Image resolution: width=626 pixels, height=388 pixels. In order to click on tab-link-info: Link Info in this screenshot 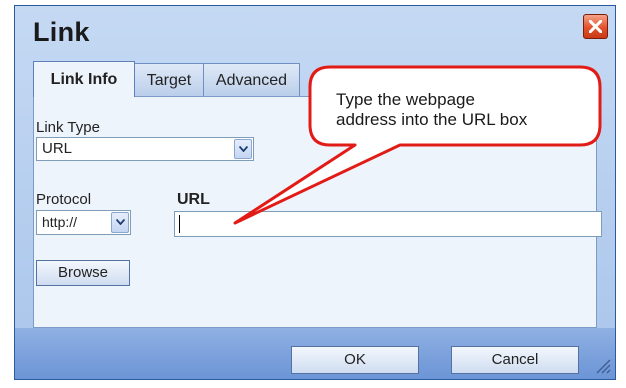, I will do `click(84, 79)`.